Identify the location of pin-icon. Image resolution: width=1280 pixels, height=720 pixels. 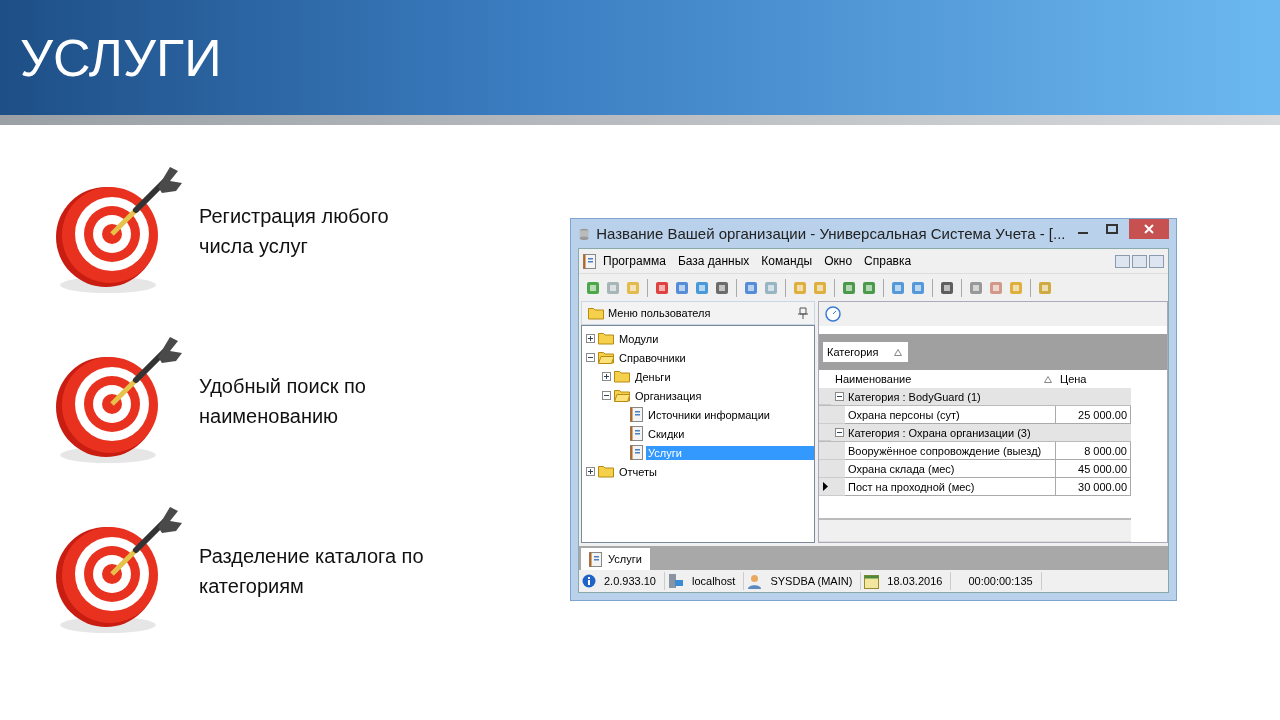
(803, 313).